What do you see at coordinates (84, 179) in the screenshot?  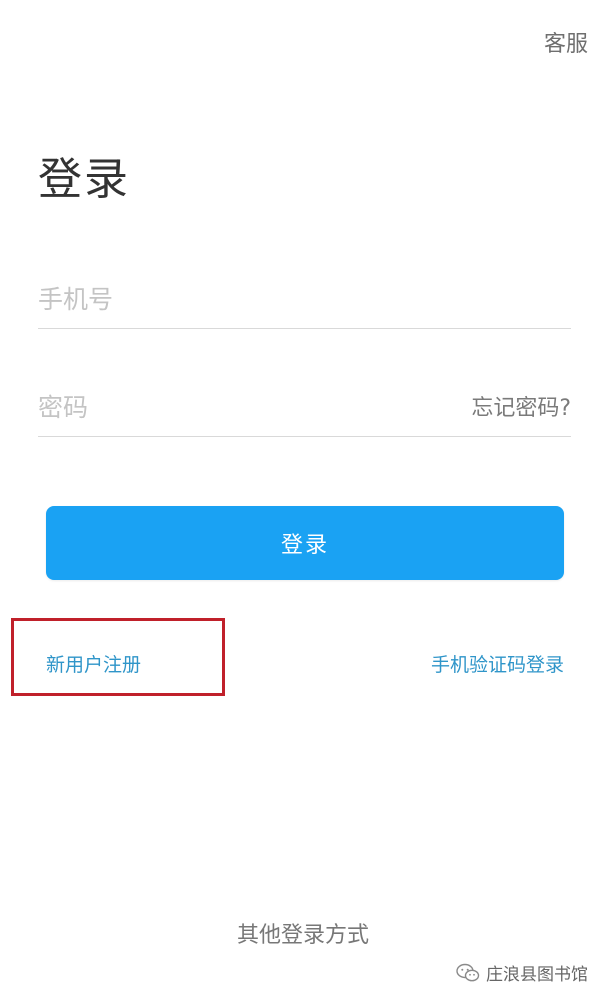 I see `page-title: 登录` at bounding box center [84, 179].